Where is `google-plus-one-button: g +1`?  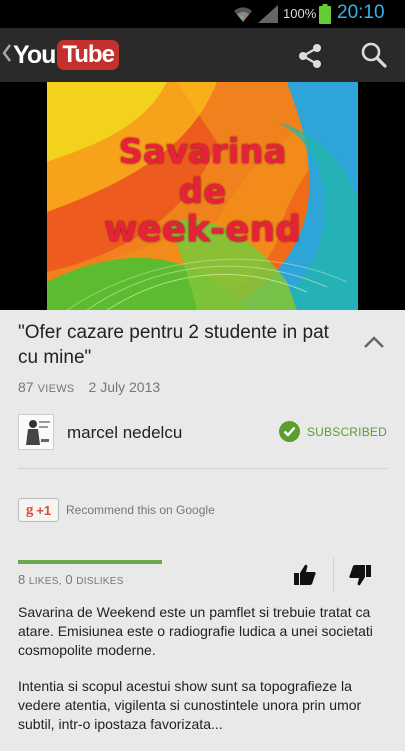
google-plus-one-button: g +1 is located at coordinates (38, 510).